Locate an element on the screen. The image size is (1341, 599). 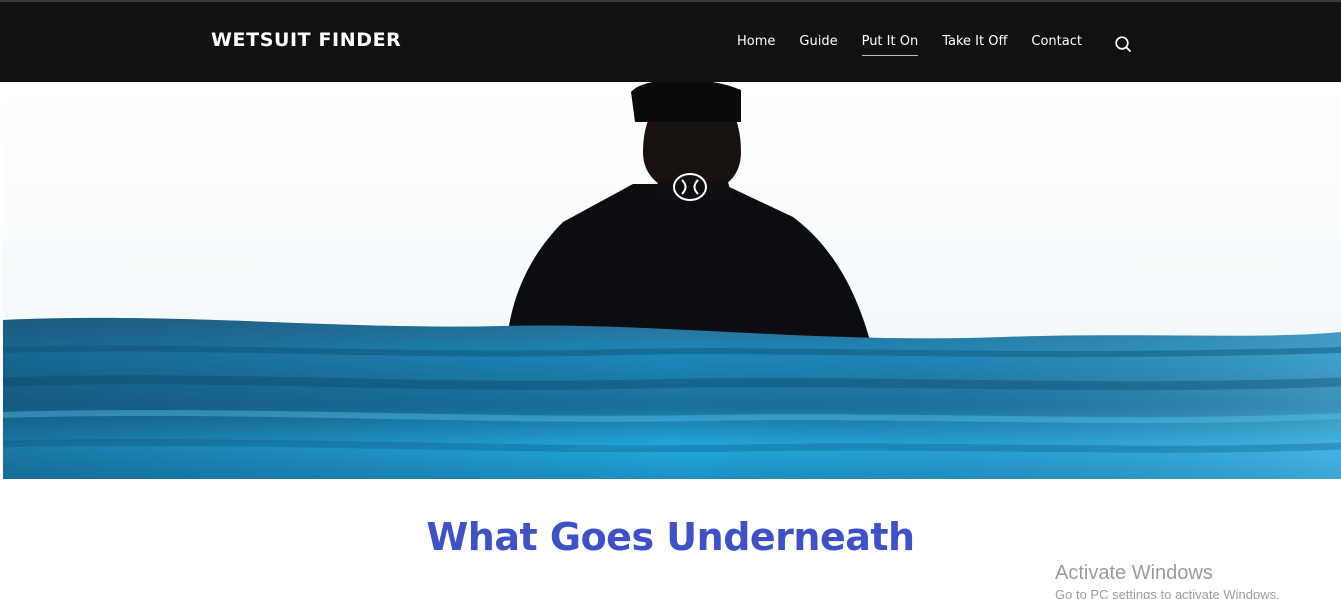
nav-put-it-on: Put It On is located at coordinates (890, 44).